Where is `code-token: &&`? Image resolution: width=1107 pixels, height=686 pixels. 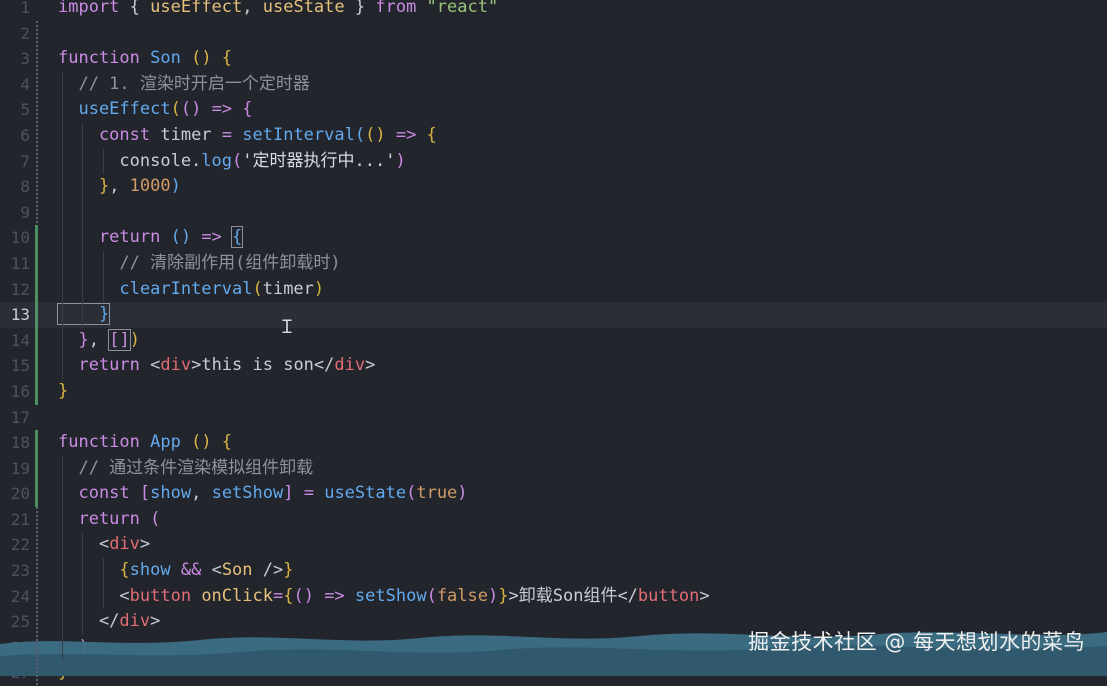 code-token: && is located at coordinates (191, 570).